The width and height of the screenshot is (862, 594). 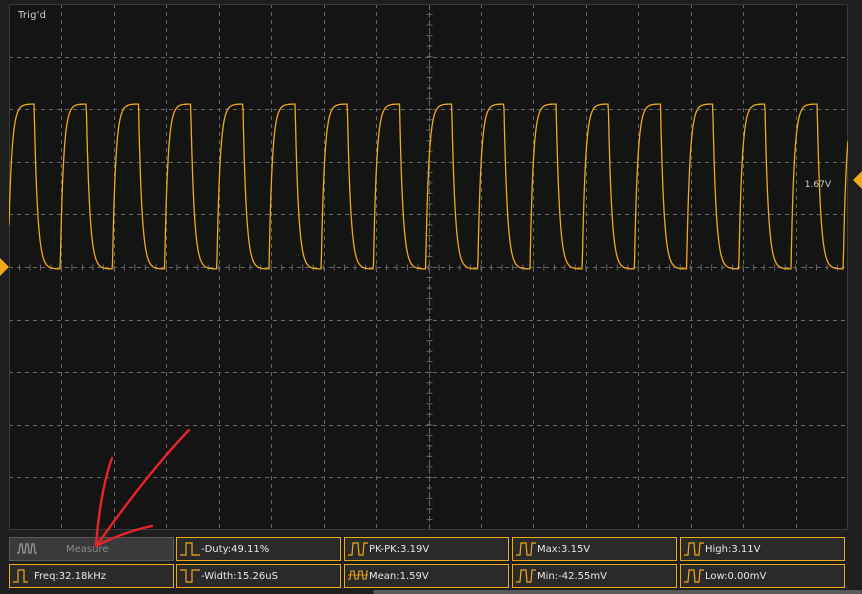 I want to click on measurement-neg-width-value: -Width:15.26uS, so click(x=239, y=576).